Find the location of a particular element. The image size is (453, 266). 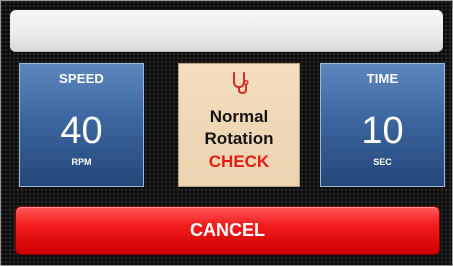

speed-value: 40 is located at coordinates (81, 131).